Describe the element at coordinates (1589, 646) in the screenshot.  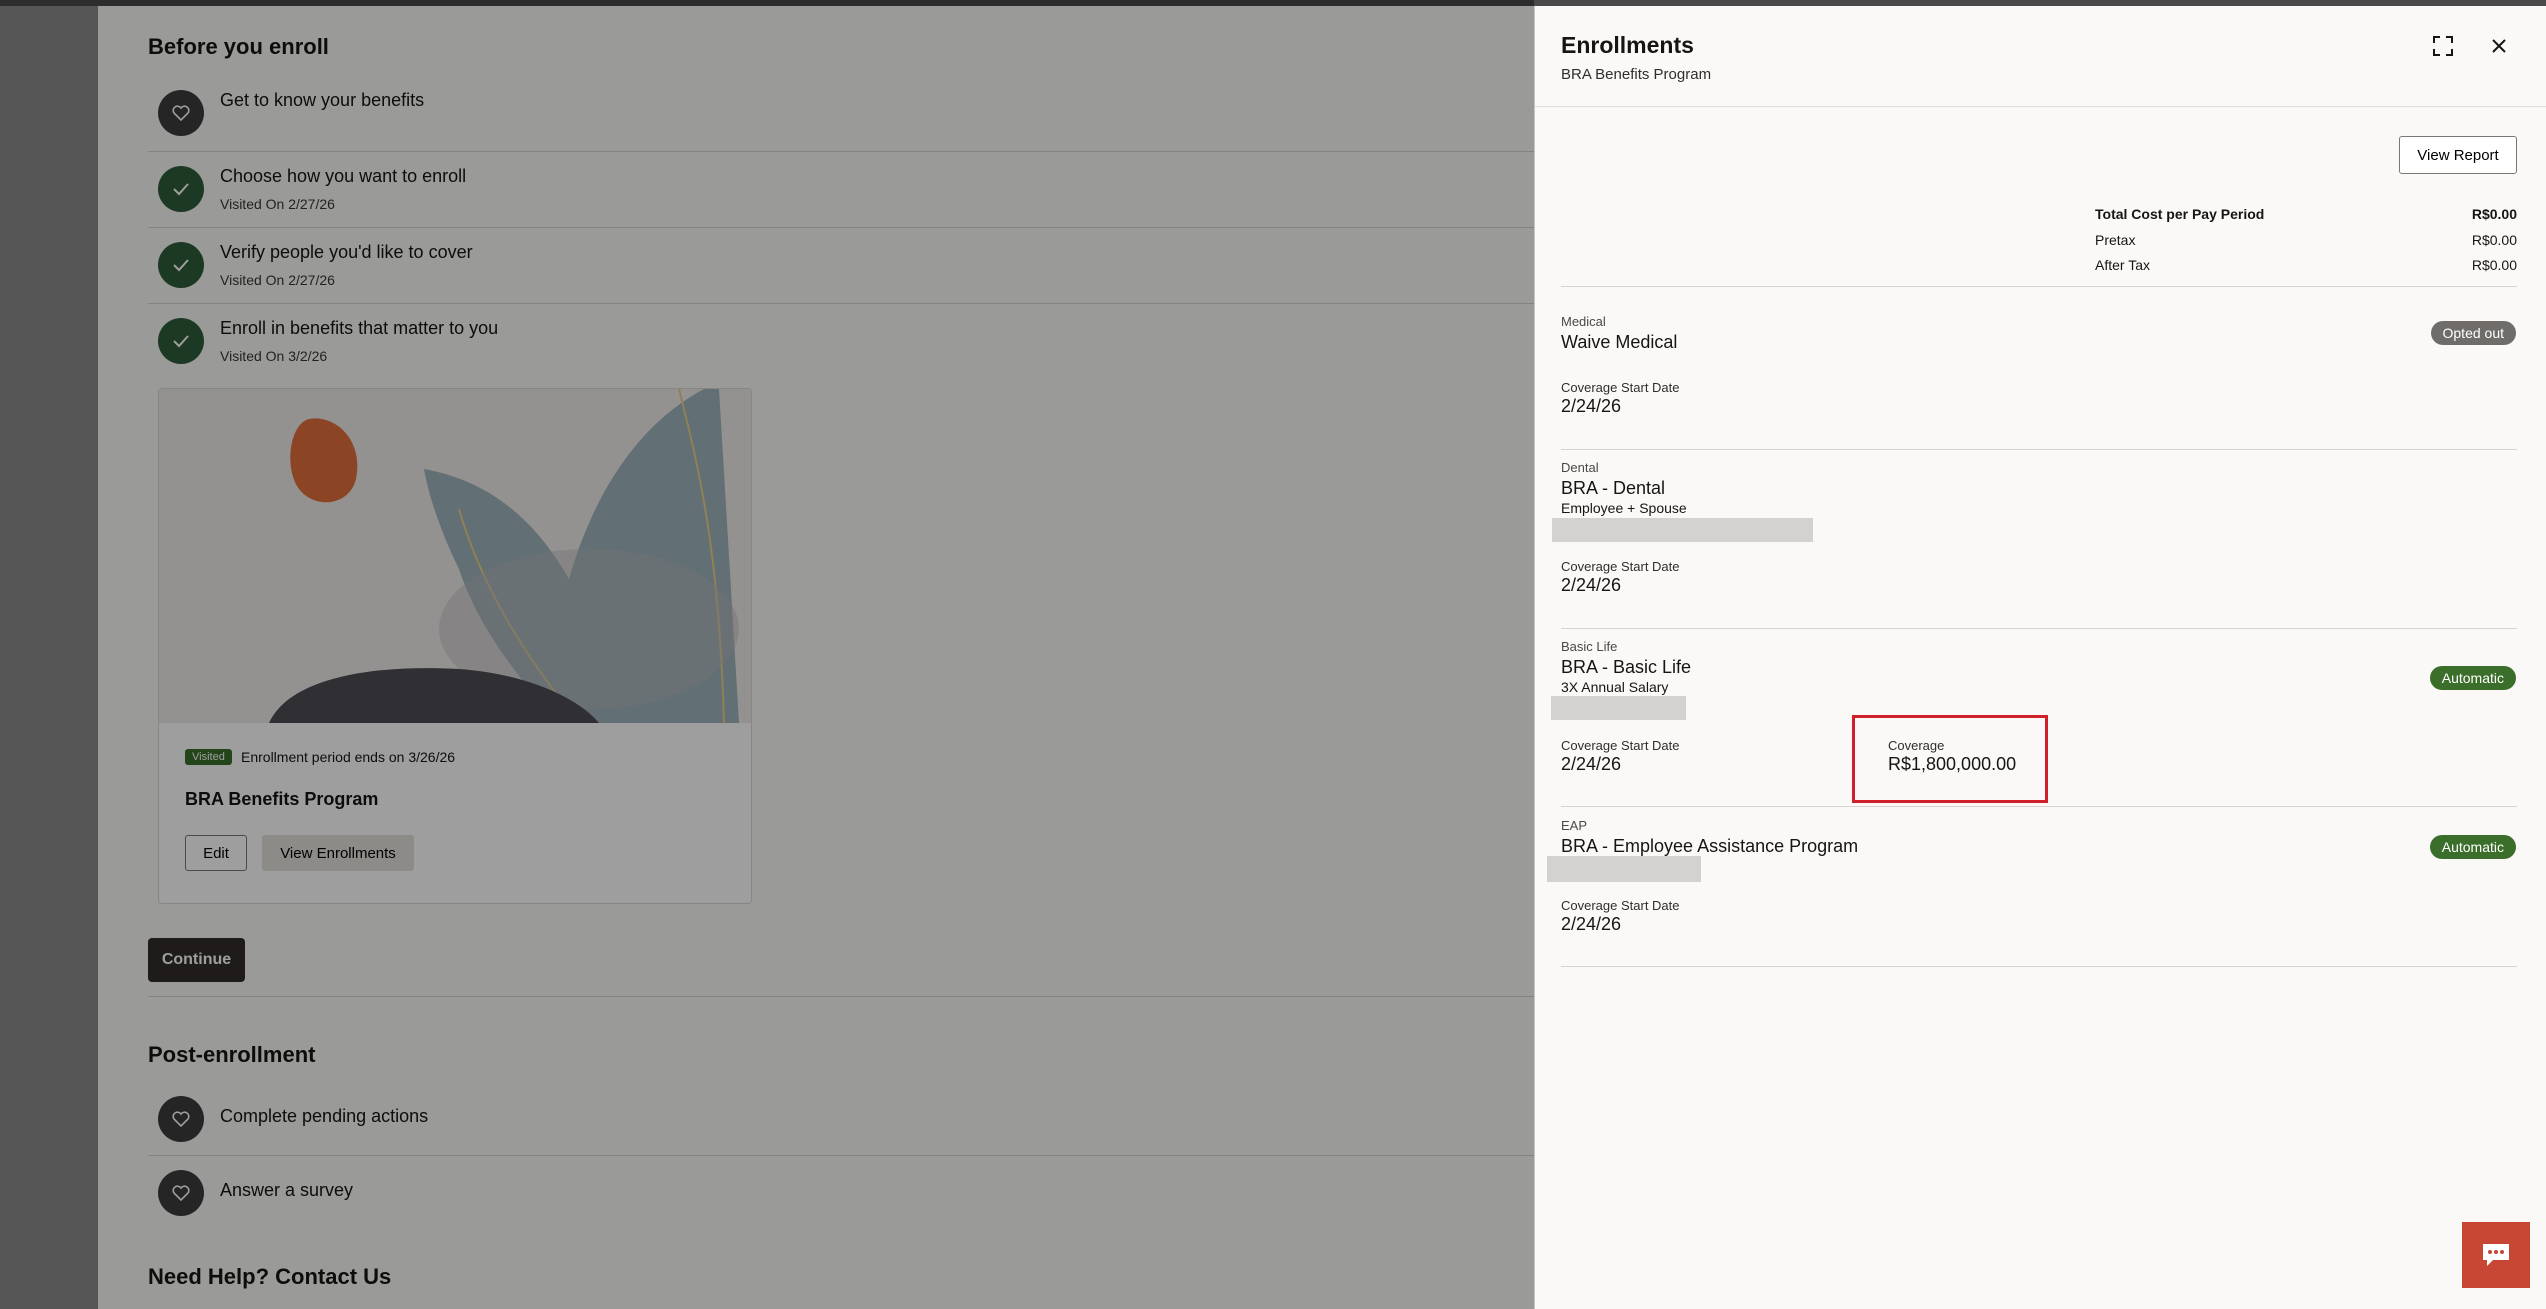
I see `basic-life-category: Basic Life` at that location.